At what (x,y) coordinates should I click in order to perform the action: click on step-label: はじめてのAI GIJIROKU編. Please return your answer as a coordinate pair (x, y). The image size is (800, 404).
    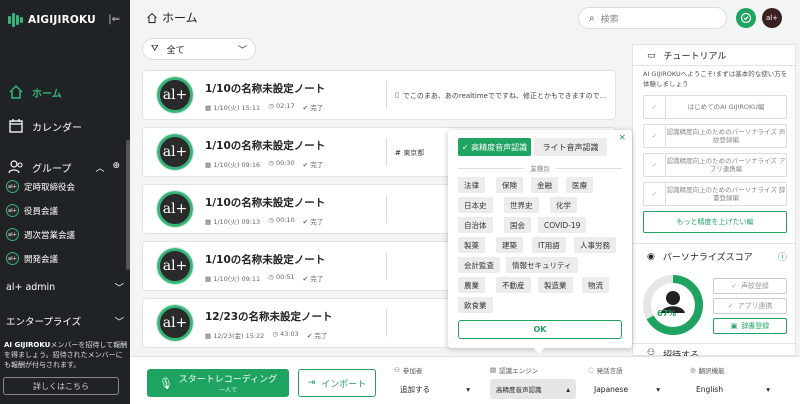
    Looking at the image, I should click on (726, 107).